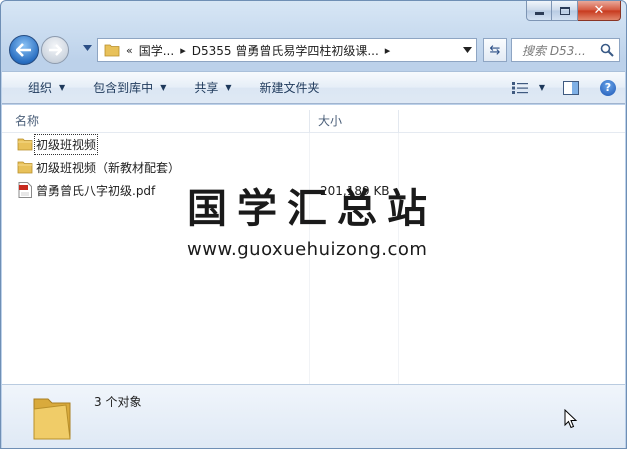  I want to click on column-header-name: 名称, so click(158, 121).